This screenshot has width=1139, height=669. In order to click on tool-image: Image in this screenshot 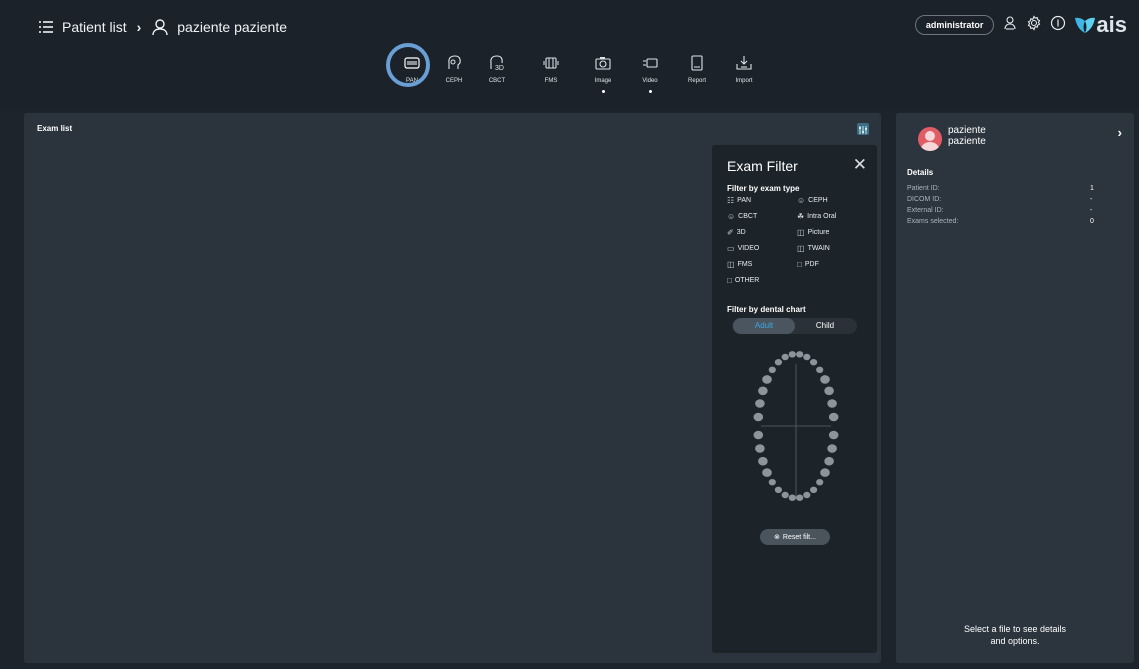, I will do `click(603, 72)`.